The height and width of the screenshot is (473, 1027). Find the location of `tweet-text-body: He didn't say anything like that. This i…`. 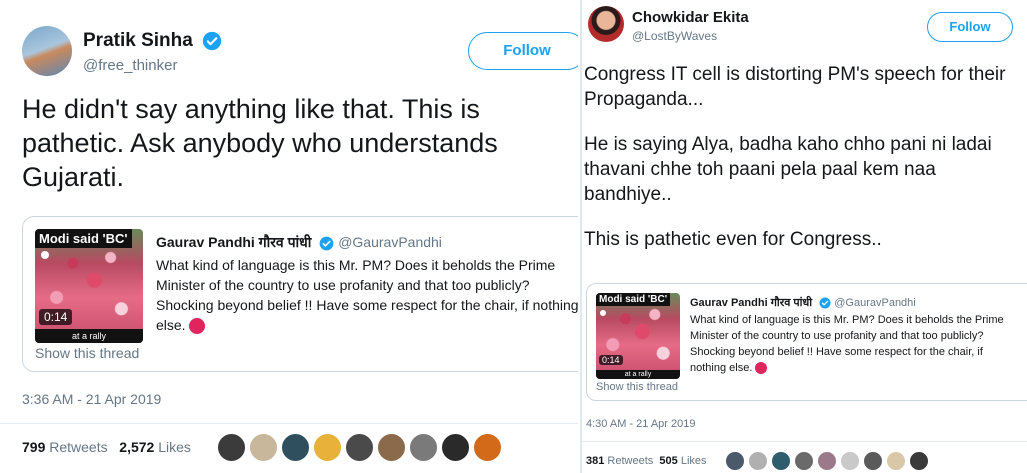

tweet-text-body: He didn't say anything like that. This i… is located at coordinates (260, 143).